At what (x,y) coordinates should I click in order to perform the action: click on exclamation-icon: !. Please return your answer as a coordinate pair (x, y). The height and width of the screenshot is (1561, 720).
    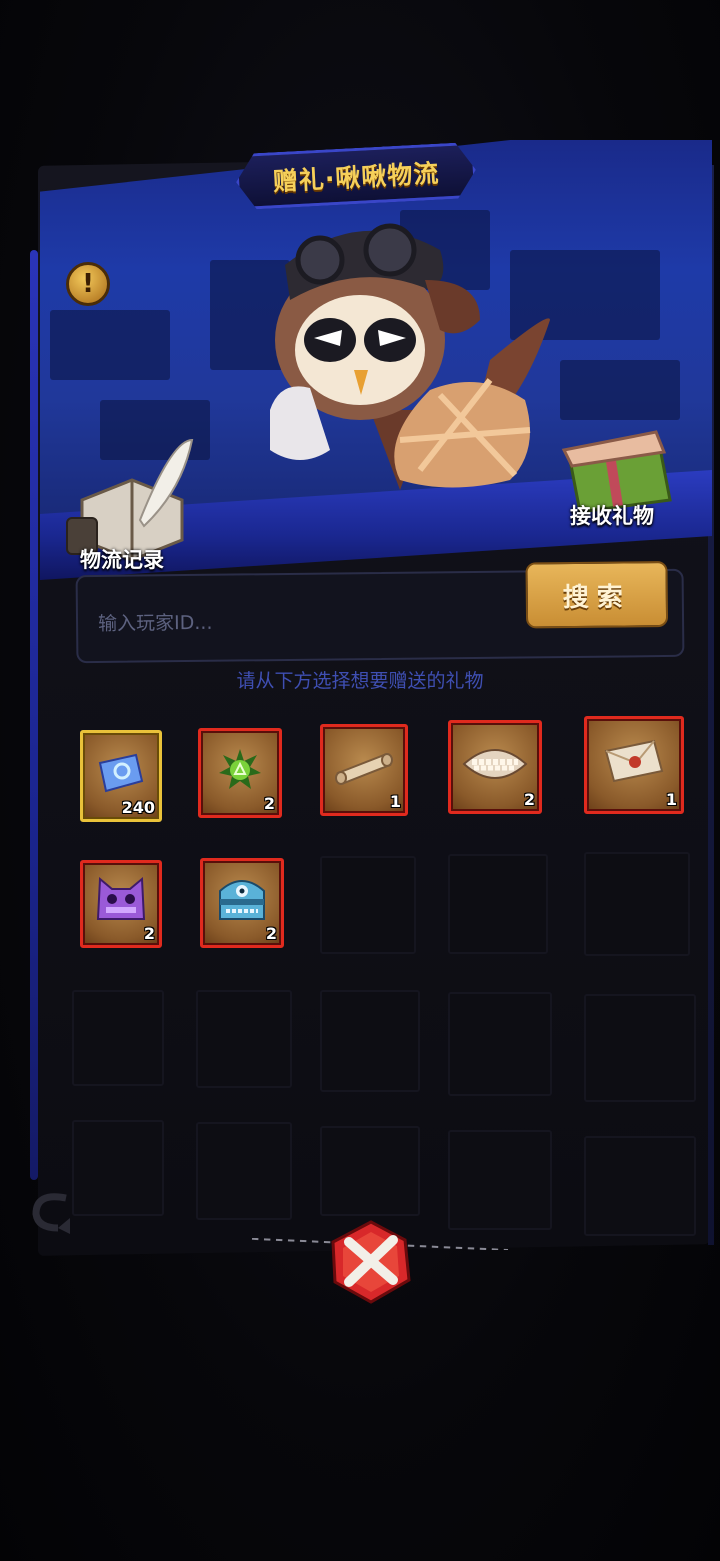
    Looking at the image, I should click on (88, 284).